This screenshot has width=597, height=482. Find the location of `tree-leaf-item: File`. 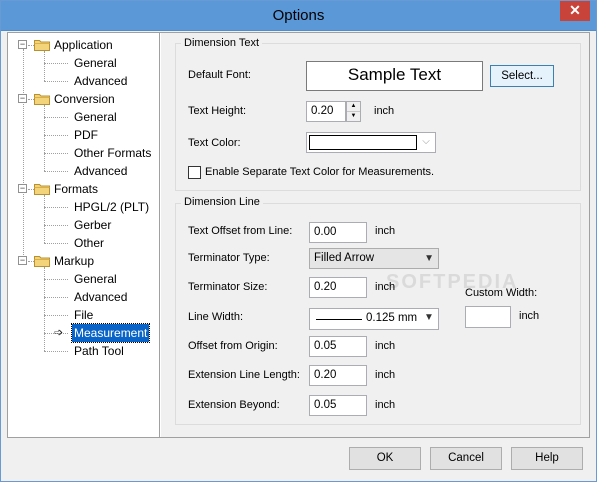

tree-leaf-item: File is located at coordinates (83, 315).